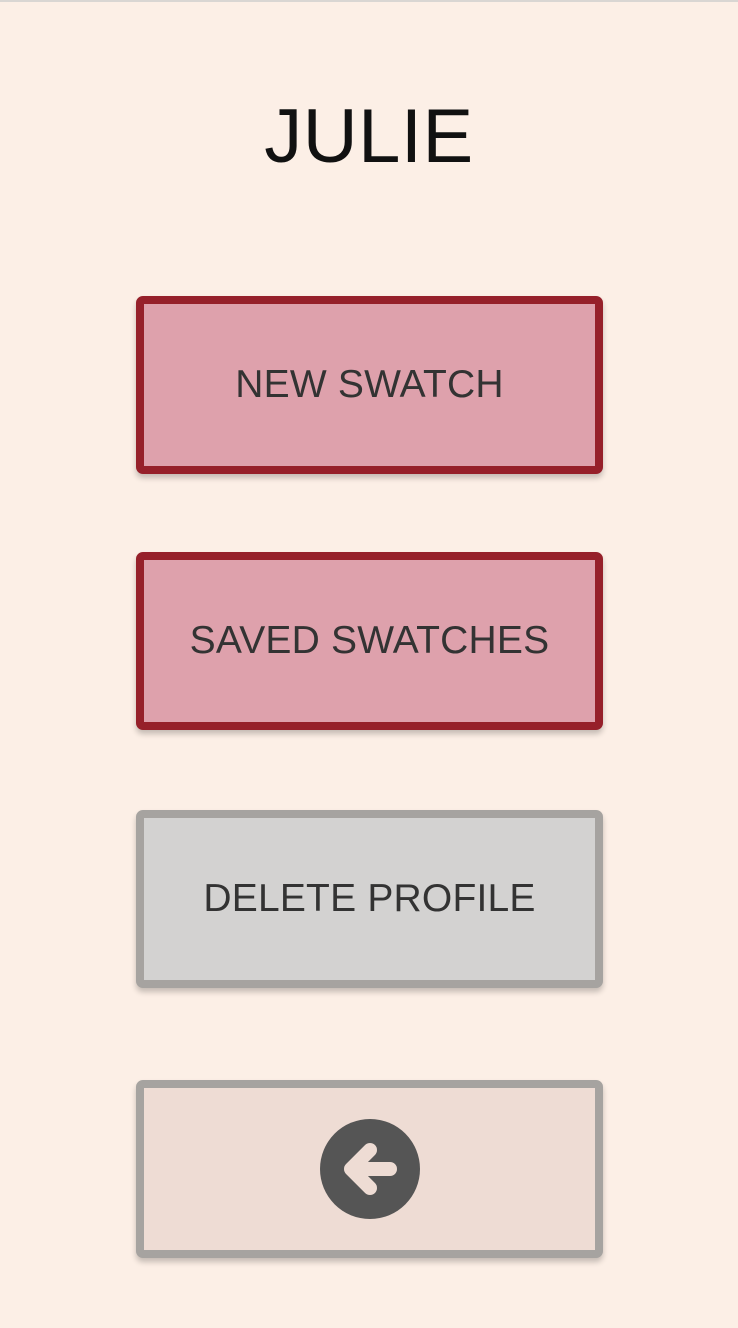 This screenshot has height=1328, width=738. I want to click on saved-swatches-label: SAVED SWATCHES, so click(369, 640).